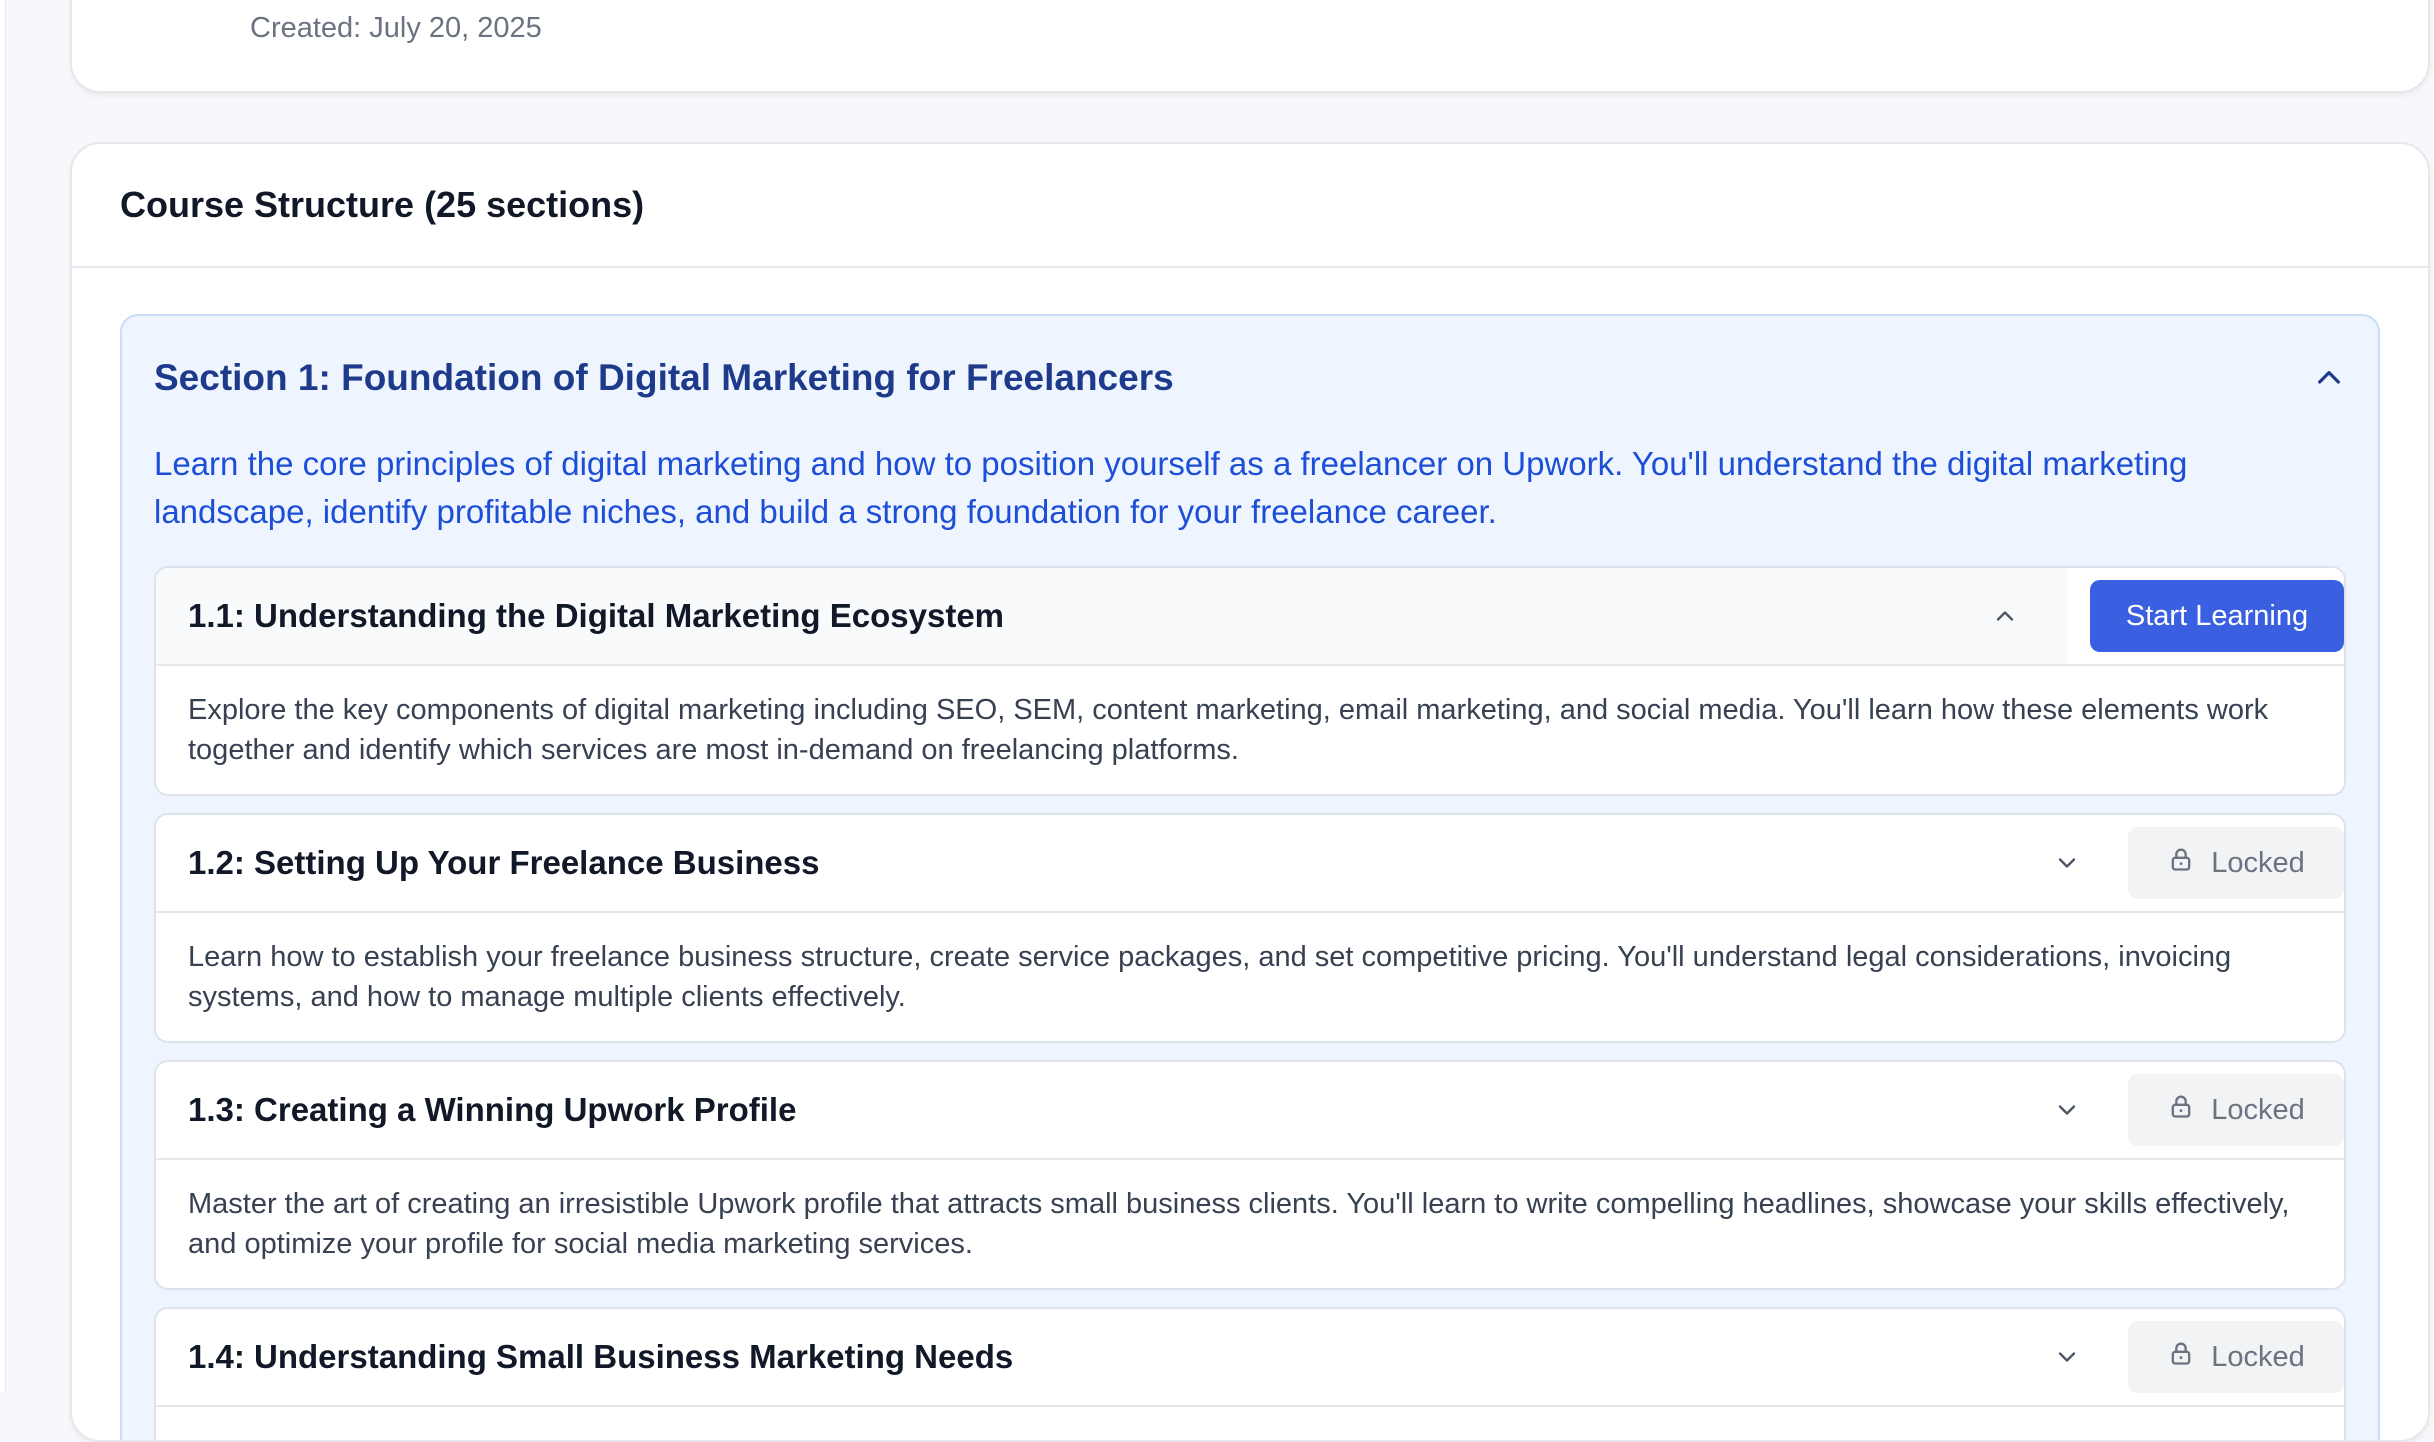 The image size is (2434, 1442). I want to click on course-structure-header: Course Structure (25 sections), so click(1250, 206).